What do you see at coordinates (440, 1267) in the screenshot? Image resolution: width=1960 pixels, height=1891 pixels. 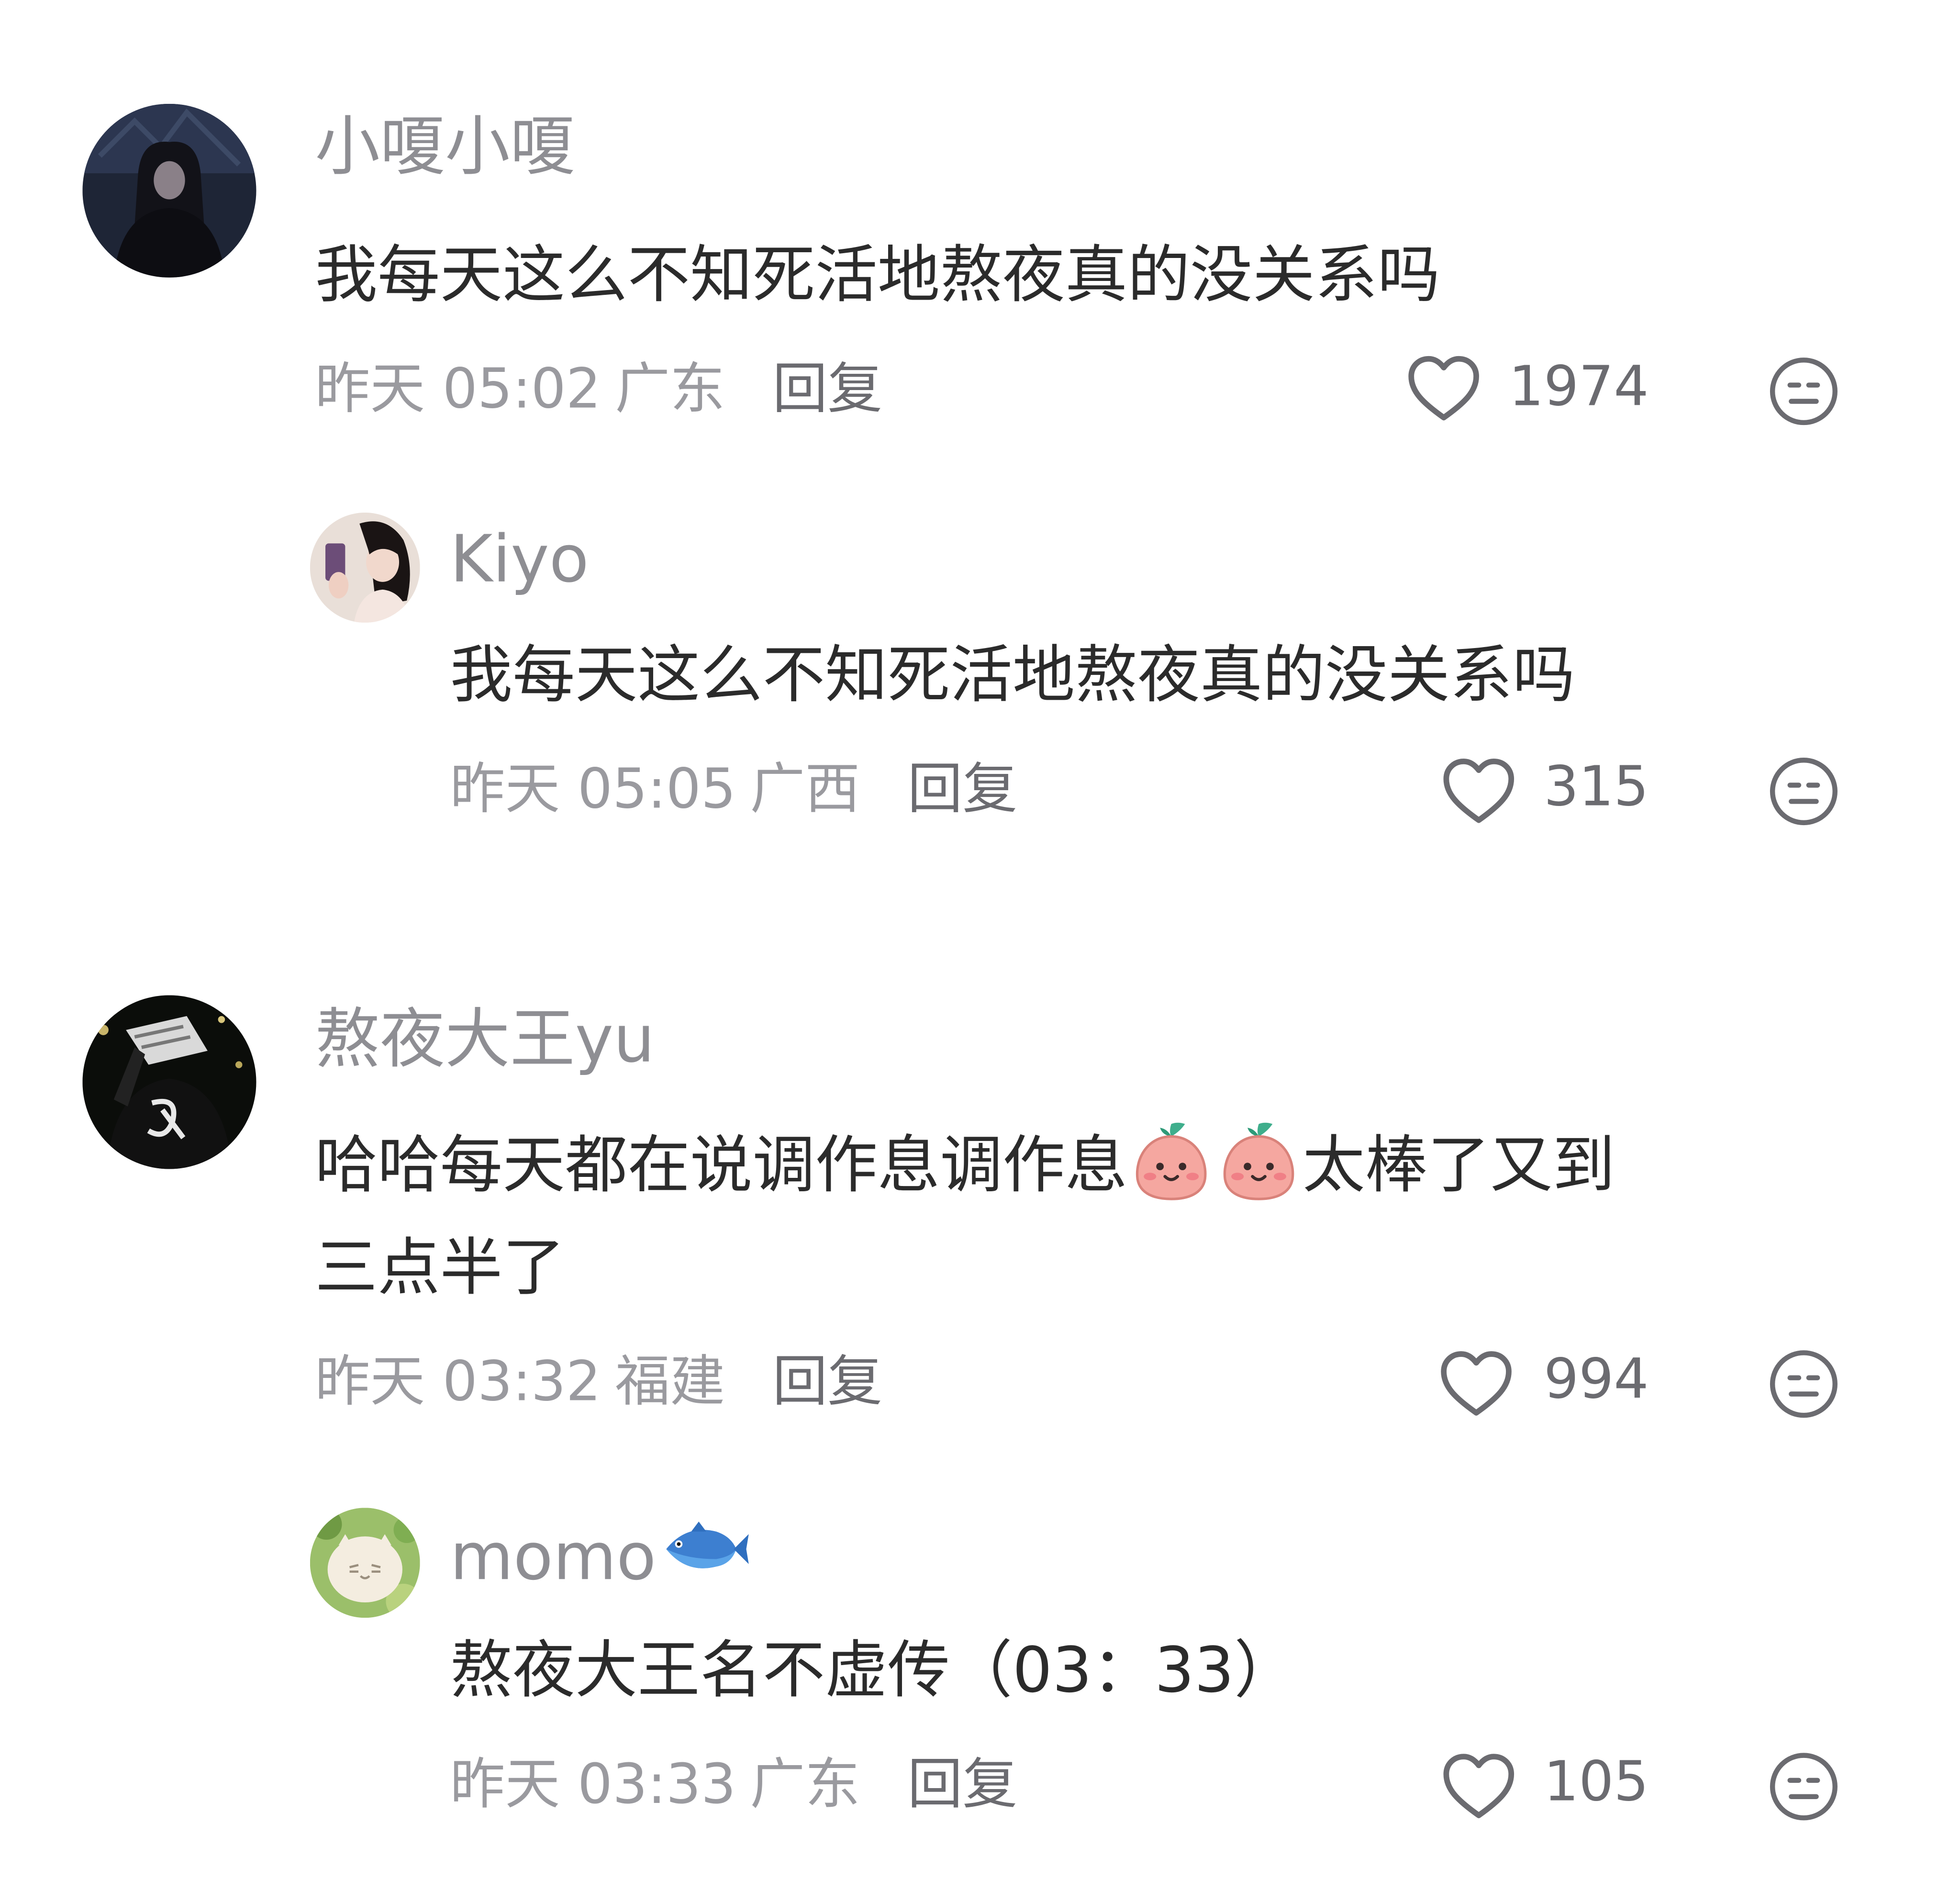 I see `comment-text-line: 三点半了` at bounding box center [440, 1267].